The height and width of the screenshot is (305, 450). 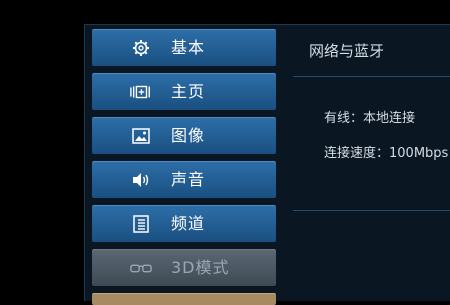 What do you see at coordinates (200, 267) in the screenshot?
I see `menu-item-label: 3D模式` at bounding box center [200, 267].